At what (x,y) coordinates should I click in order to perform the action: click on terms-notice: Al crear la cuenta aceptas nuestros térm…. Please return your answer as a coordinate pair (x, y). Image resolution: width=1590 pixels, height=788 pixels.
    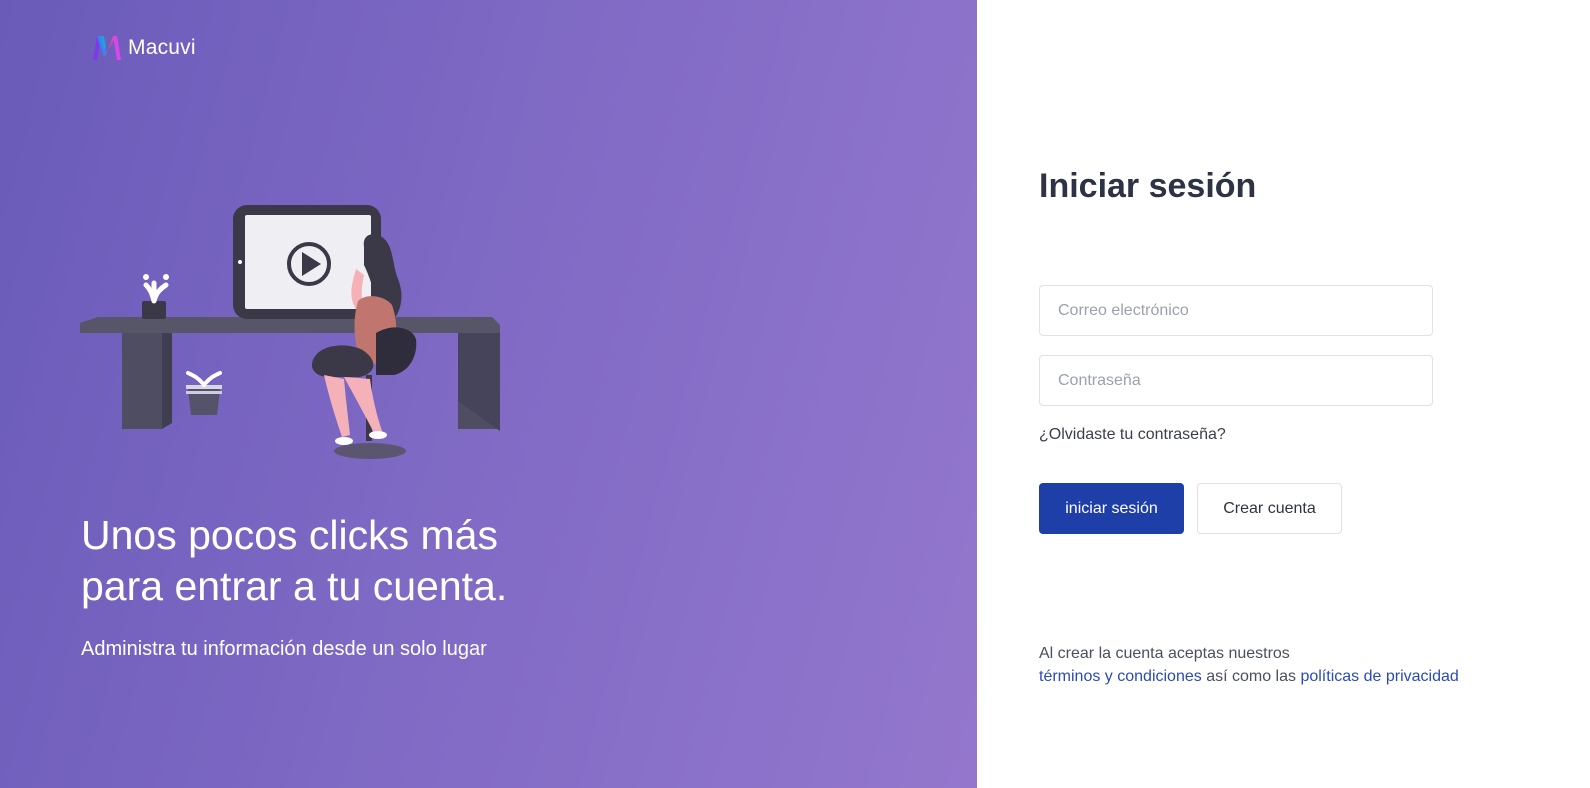
    Looking at the image, I should click on (1309, 665).